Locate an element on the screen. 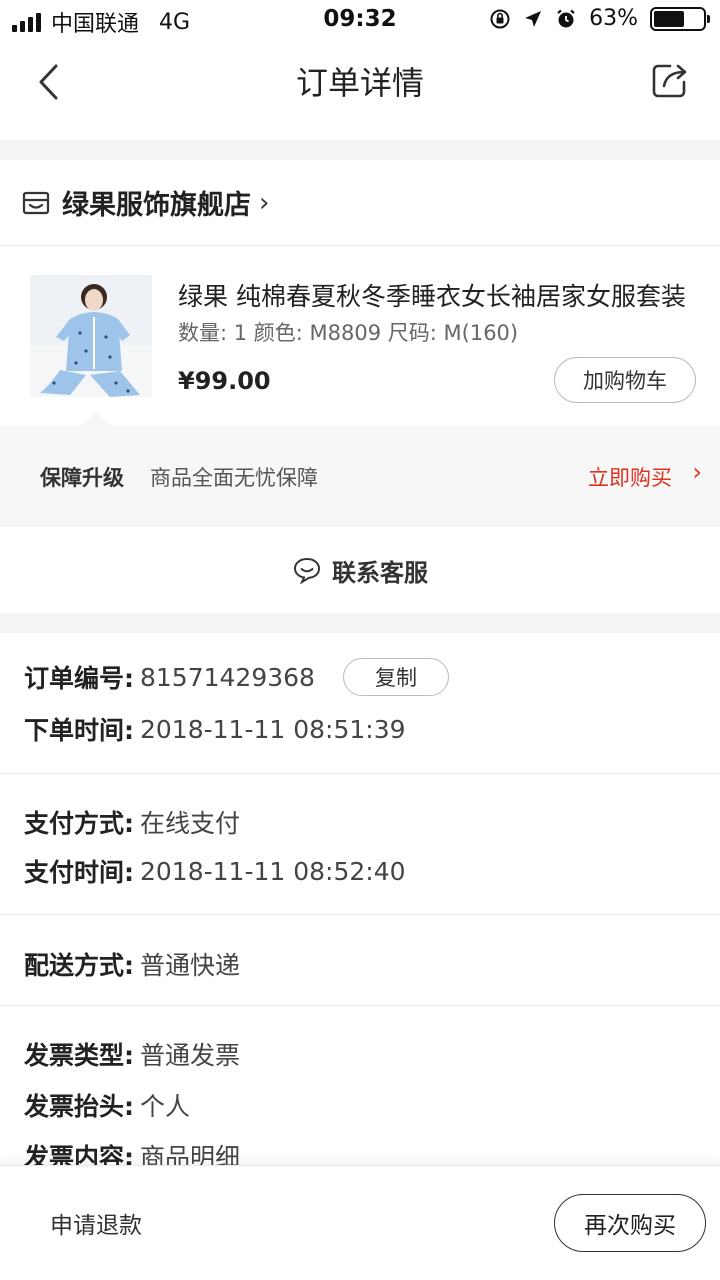 The image size is (720, 1280). invoice-type-row: 发票类型: 普通发票 is located at coordinates (132, 1054).